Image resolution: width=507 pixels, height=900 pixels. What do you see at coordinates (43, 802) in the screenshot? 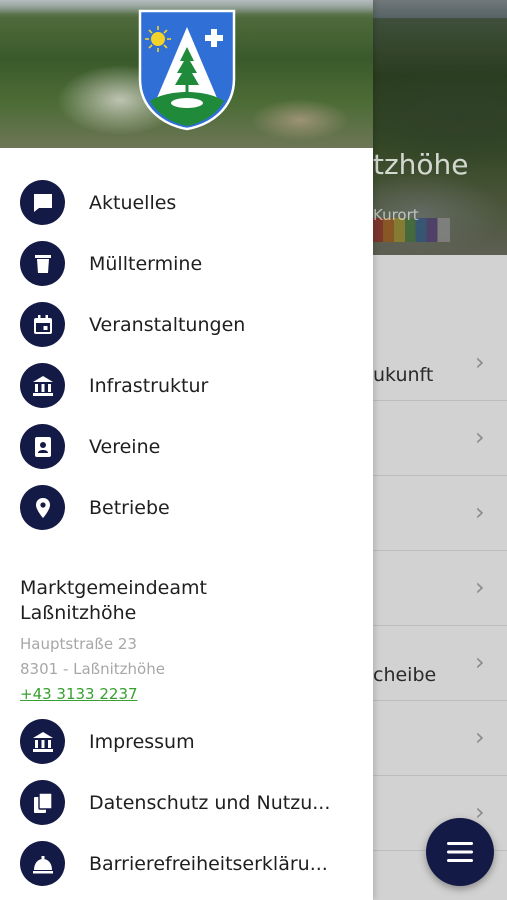
I see `documents-icon` at bounding box center [43, 802].